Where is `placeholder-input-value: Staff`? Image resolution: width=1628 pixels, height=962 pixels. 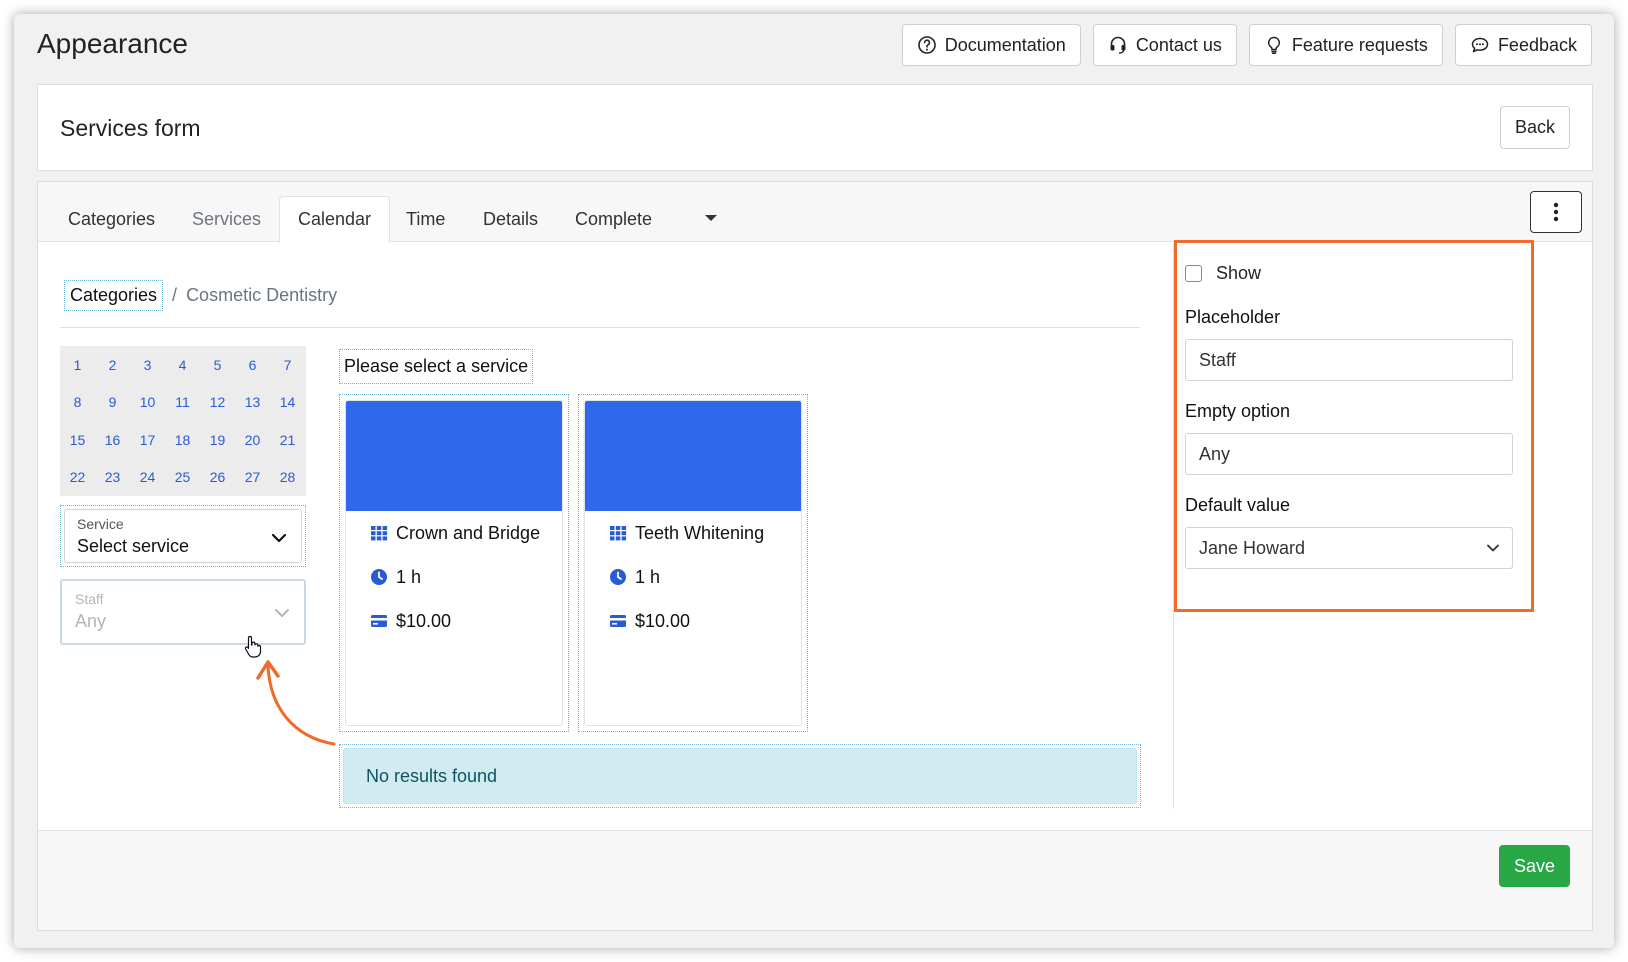 placeholder-input-value: Staff is located at coordinates (1217, 359).